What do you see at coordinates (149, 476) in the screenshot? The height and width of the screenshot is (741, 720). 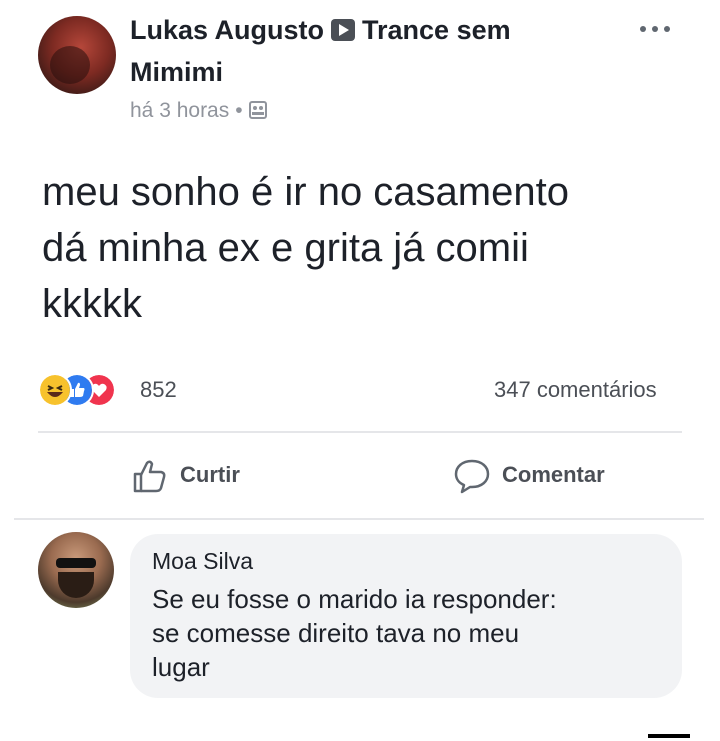 I see `thumbs-up-icon` at bounding box center [149, 476].